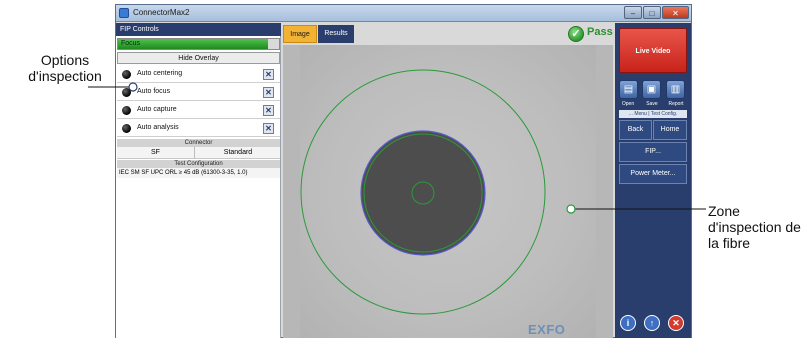 This screenshot has height=343, width=811. Describe the element at coordinates (65, 68) in the screenshot. I see `options-callout-label: Options d'inspection` at that location.